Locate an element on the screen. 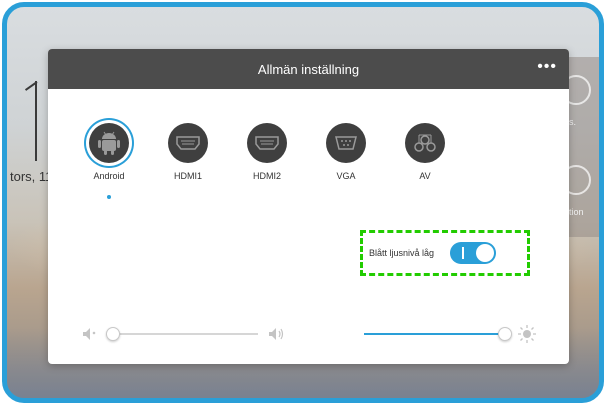 This screenshot has width=606, height=405. speaker-high-icon is located at coordinates (277, 336).